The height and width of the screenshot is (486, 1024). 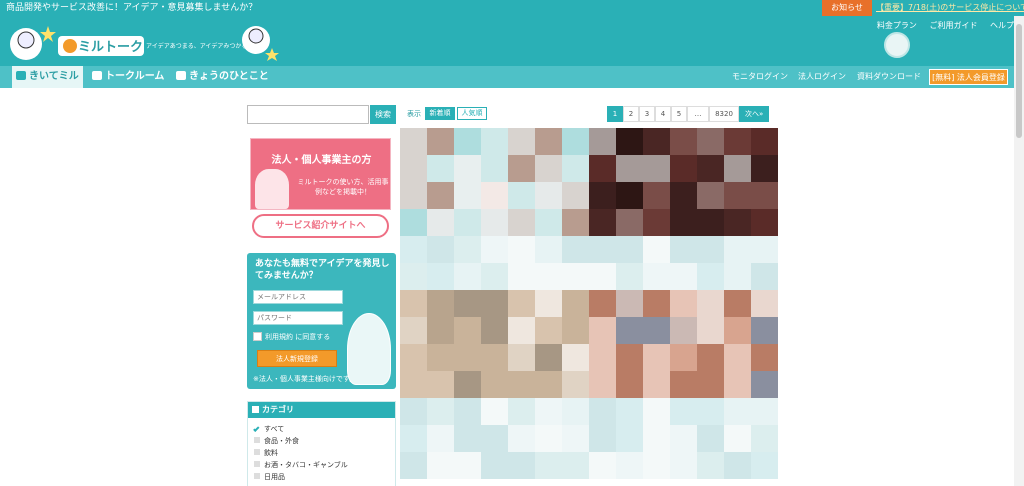 What do you see at coordinates (1019, 251) in the screenshot?
I see `page-scrollbar` at bounding box center [1019, 251].